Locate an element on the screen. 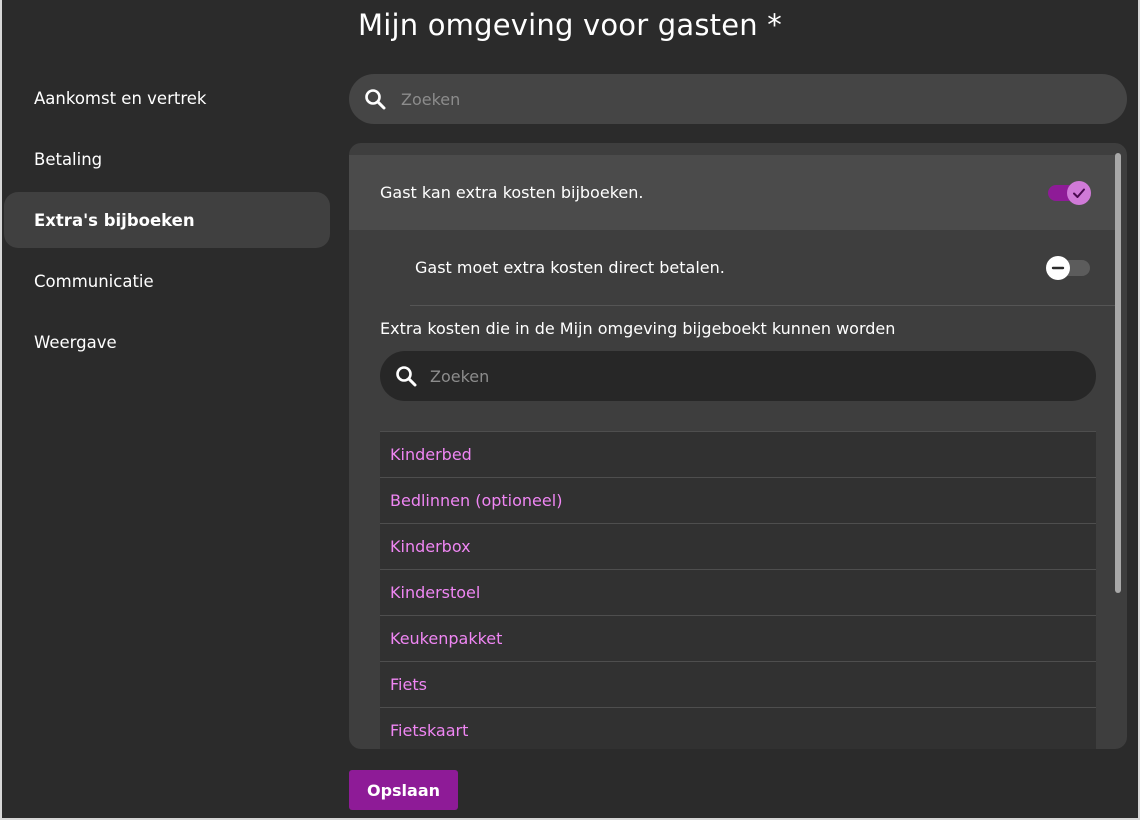  sidebar-item-aankomst-en-vertrek: Aankomst en vertrek is located at coordinates (167, 98).